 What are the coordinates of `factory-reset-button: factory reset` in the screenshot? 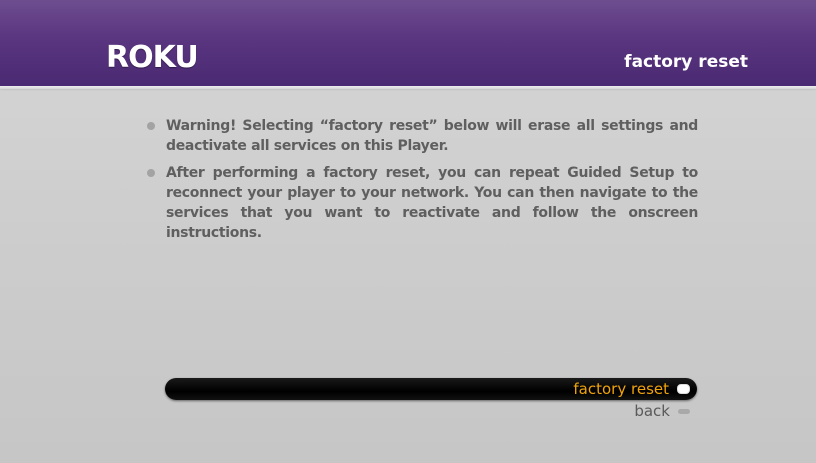 It's located at (431, 389).